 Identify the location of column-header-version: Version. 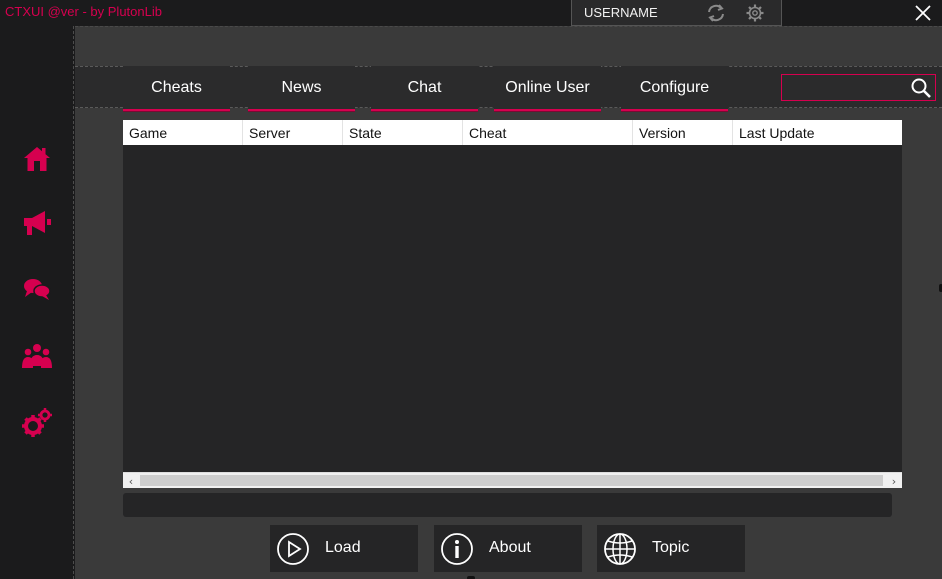
(683, 132).